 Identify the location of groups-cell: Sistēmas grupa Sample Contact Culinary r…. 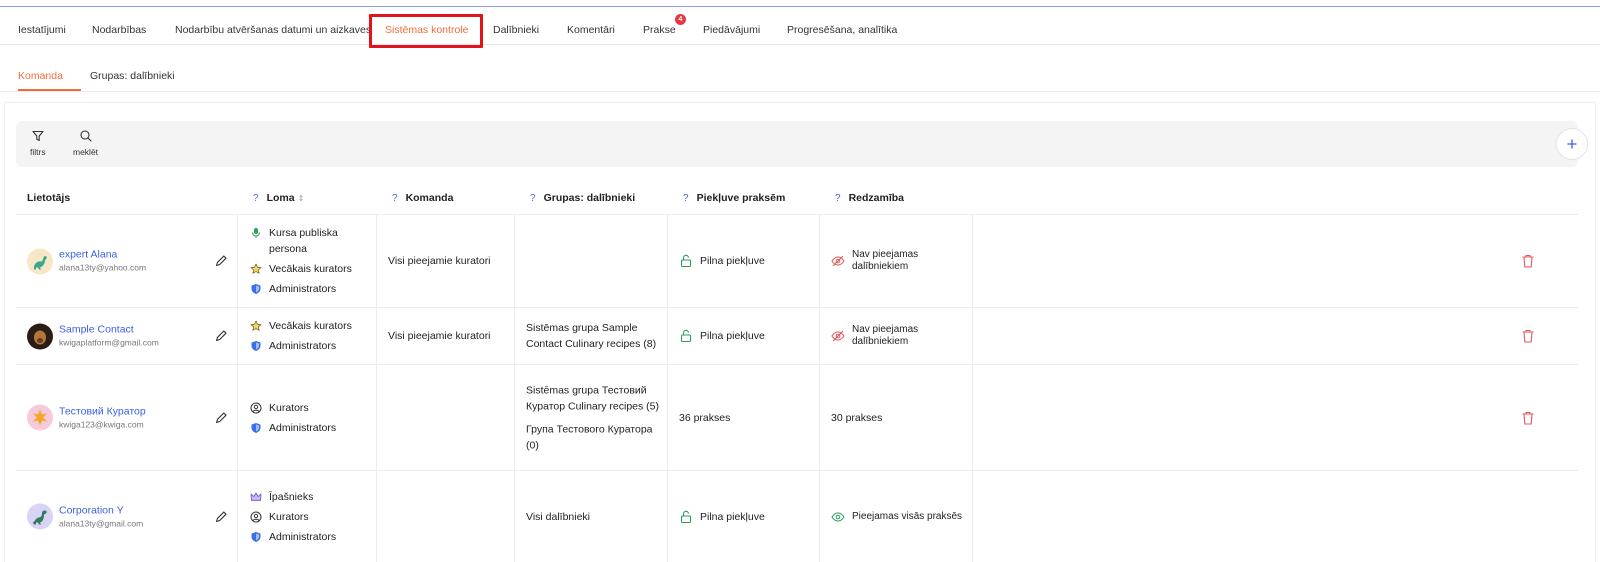
(591, 336).